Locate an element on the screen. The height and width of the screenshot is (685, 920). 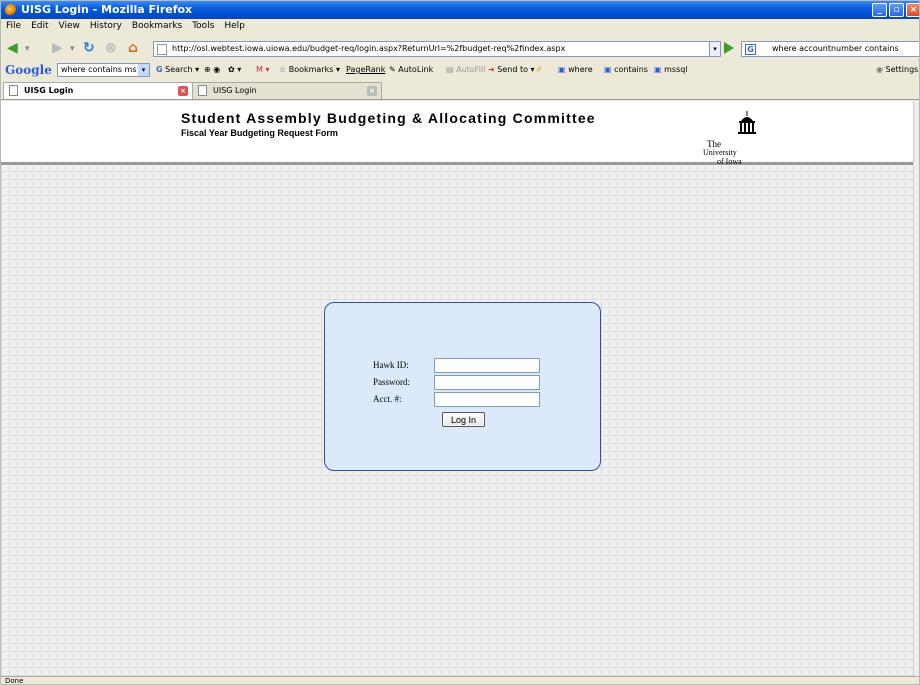
pagerank-icon: ⊕ ◉ is located at coordinates (212, 69).